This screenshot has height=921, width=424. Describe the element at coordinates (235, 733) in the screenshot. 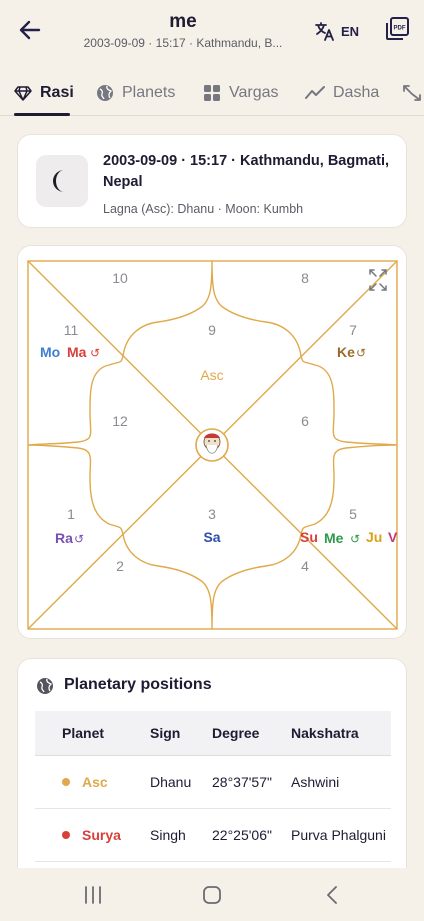

I see `column-header-degree: Degree` at that location.